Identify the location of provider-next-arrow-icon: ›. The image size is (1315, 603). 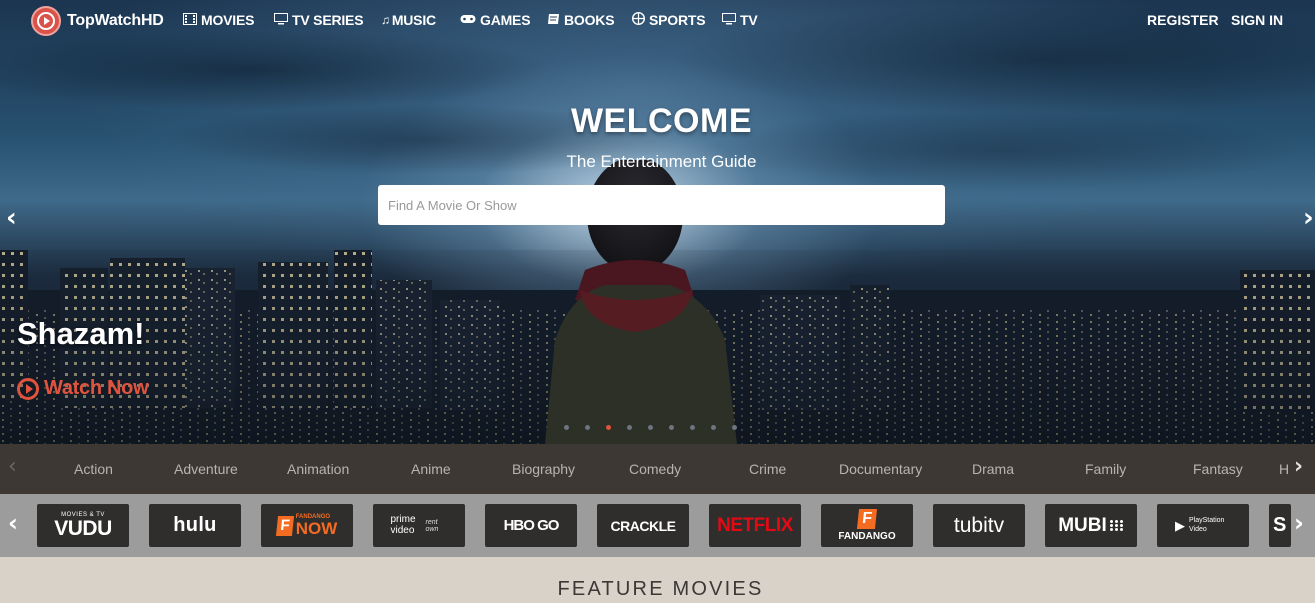
(1299, 523).